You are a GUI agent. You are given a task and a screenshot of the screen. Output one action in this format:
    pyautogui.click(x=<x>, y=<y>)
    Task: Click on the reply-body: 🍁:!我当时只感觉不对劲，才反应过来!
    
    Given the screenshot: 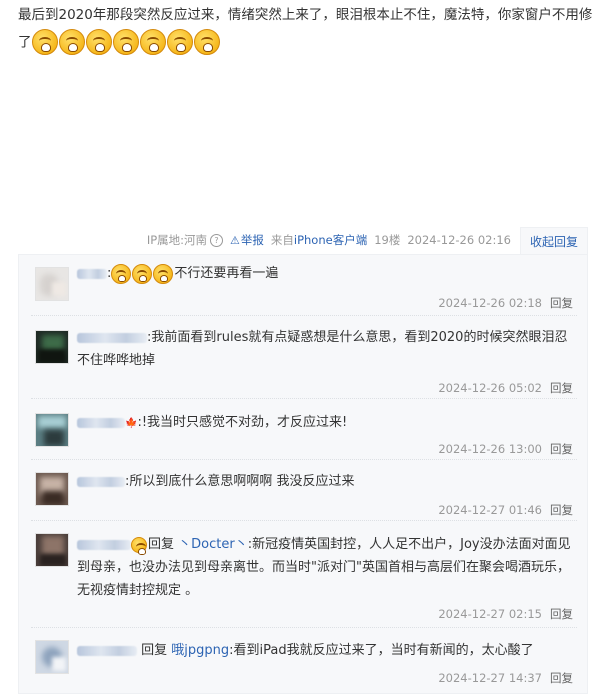 What is the action you would take?
    pyautogui.click(x=326, y=423)
    